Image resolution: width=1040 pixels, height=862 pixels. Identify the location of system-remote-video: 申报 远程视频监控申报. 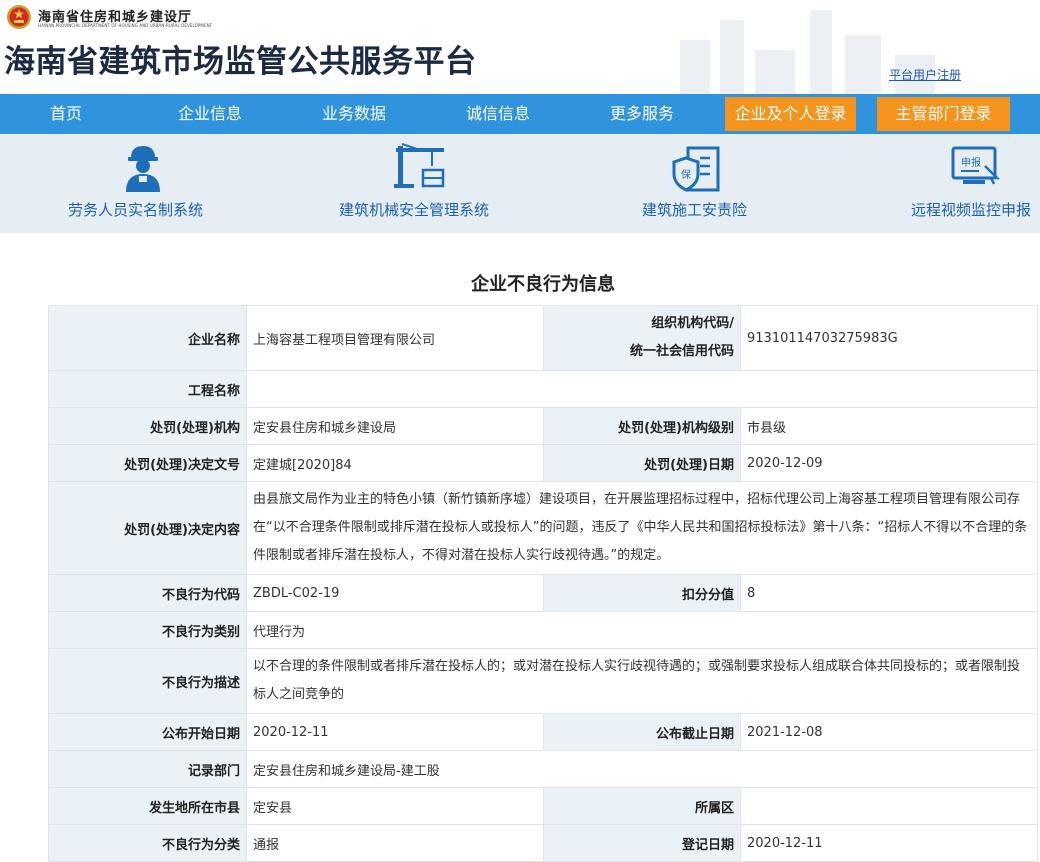
(972, 183).